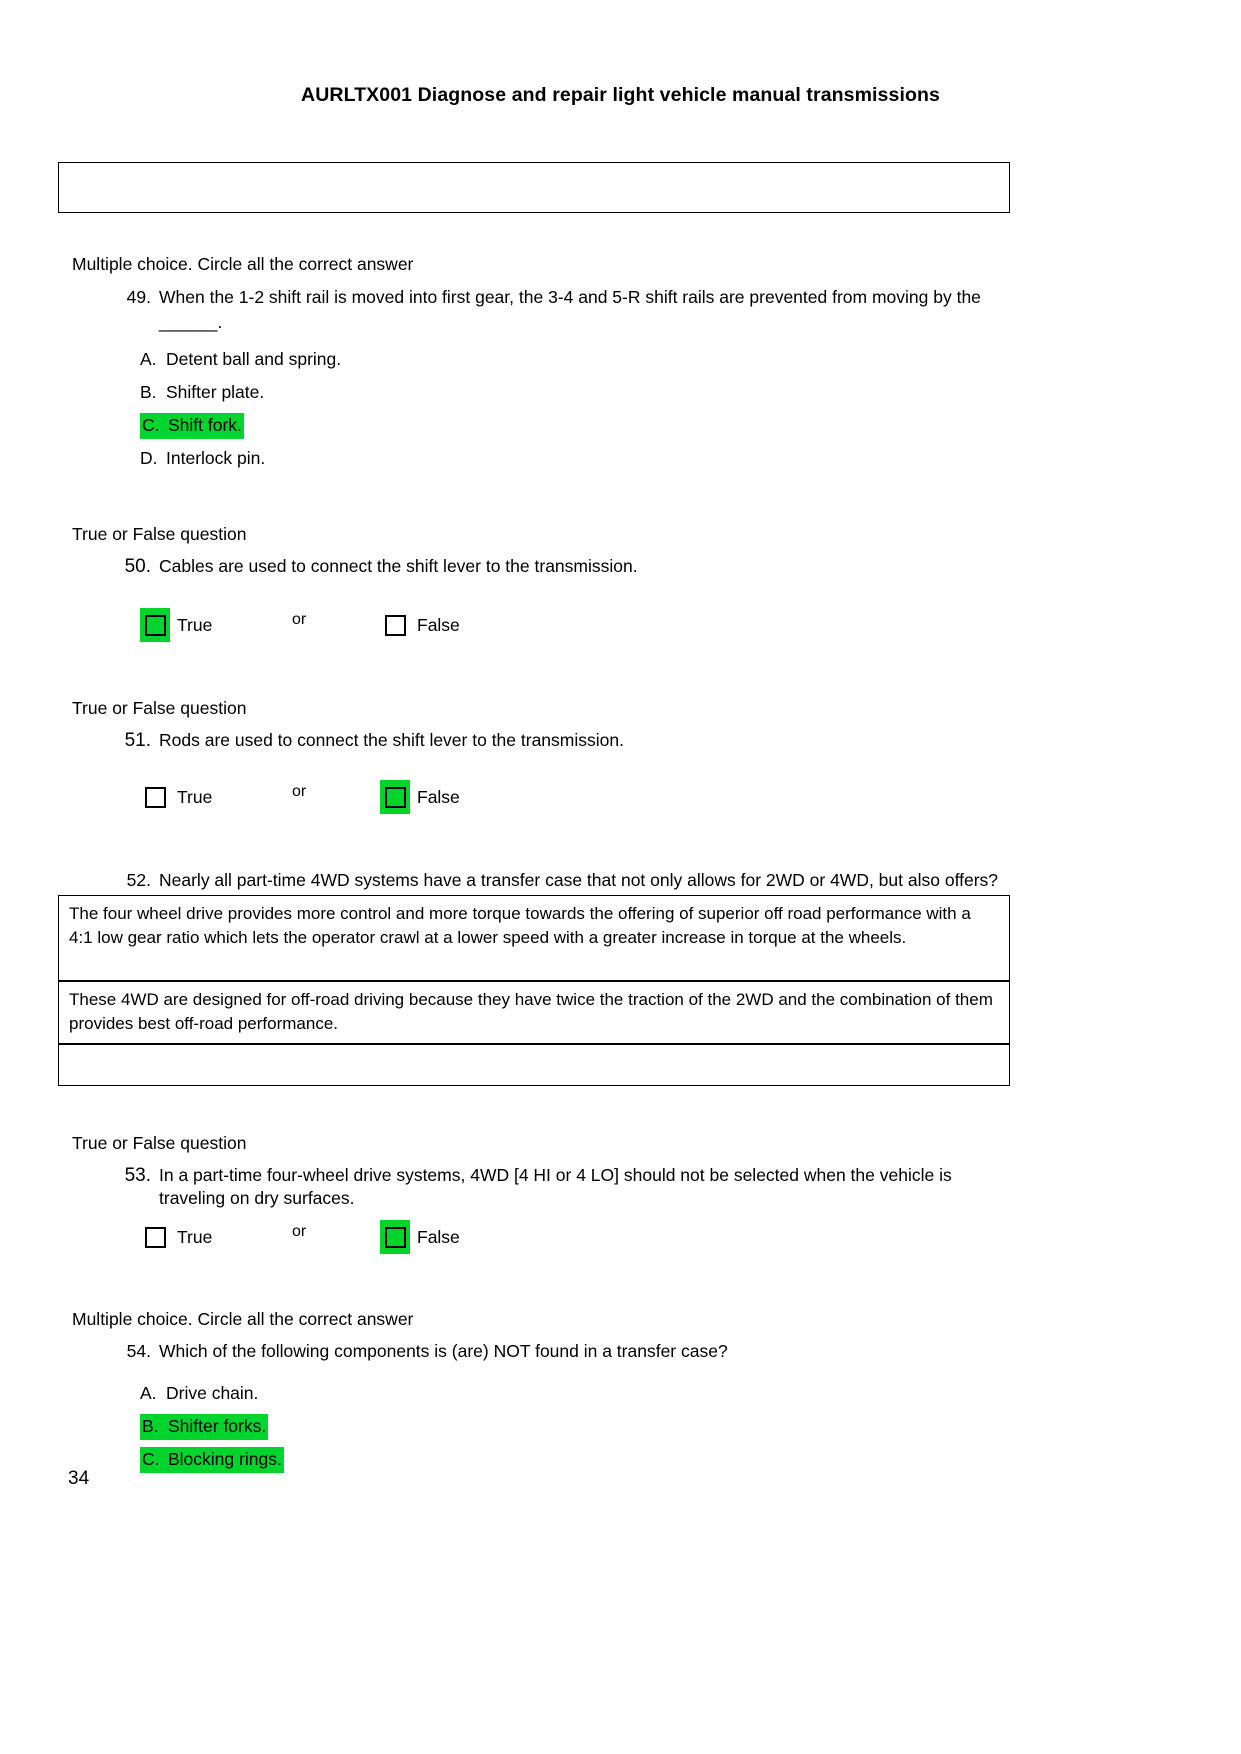 Image resolution: width=1241 pixels, height=1754 pixels. I want to click on question-50-true-checkbox, so click(155, 625).